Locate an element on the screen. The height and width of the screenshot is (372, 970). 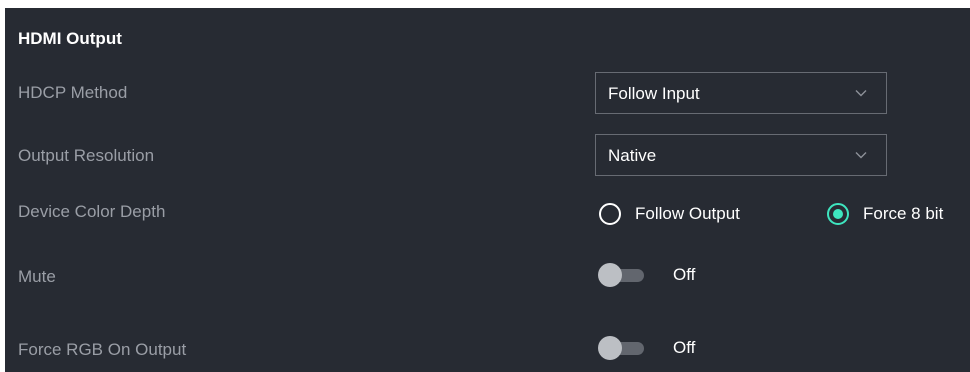
radio-follow-output: Follow Output is located at coordinates (694, 216).